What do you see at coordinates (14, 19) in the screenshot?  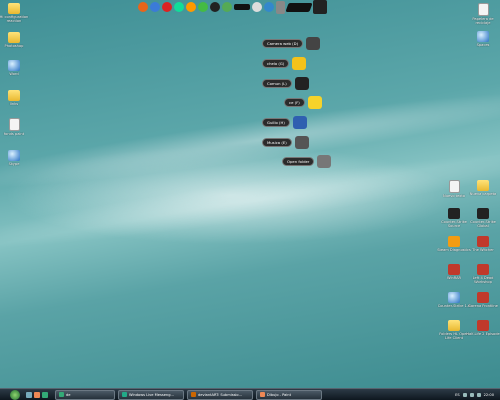 I see `desktop-icon-label: Hi configuration reaction` at bounding box center [14, 19].